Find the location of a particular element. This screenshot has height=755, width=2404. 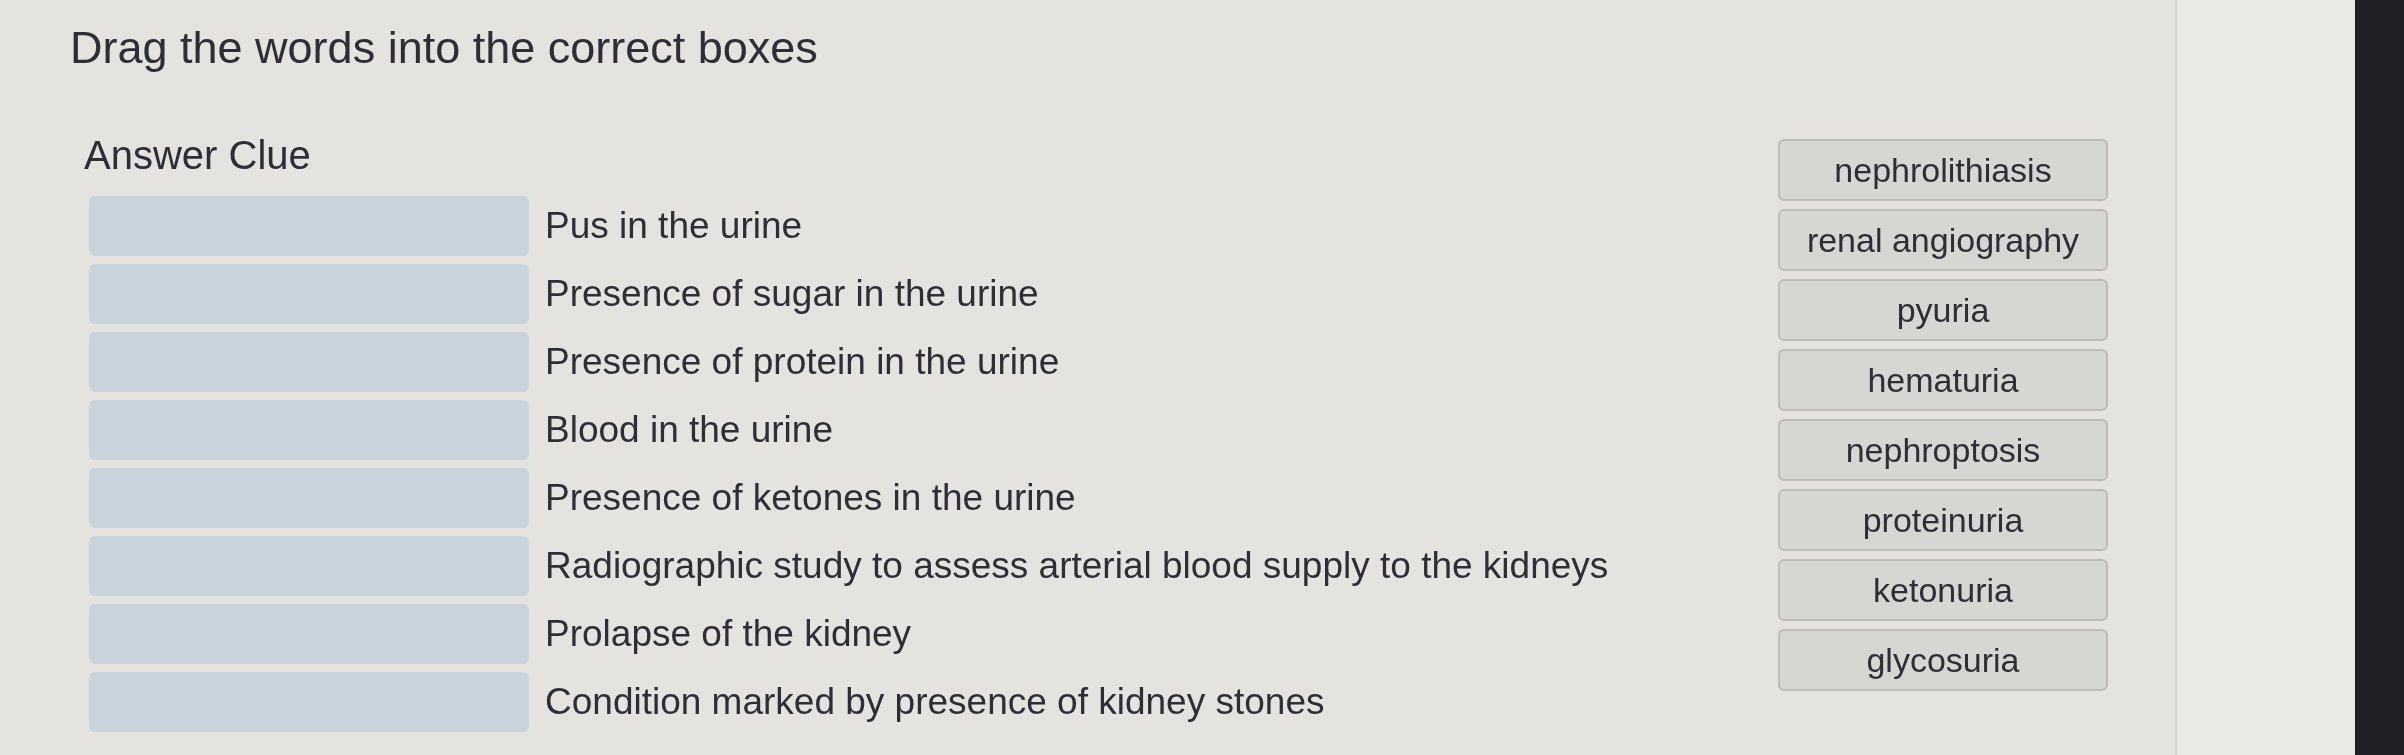

word-tile: nephroptosis is located at coordinates (1943, 450).